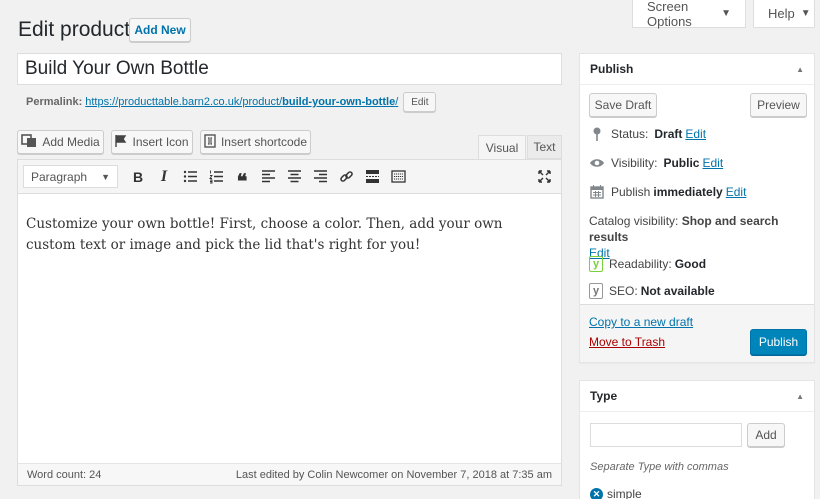 Image resolution: width=820 pixels, height=499 pixels. Describe the element at coordinates (695, 134) in the screenshot. I see `status-edit-link: Edit` at that location.